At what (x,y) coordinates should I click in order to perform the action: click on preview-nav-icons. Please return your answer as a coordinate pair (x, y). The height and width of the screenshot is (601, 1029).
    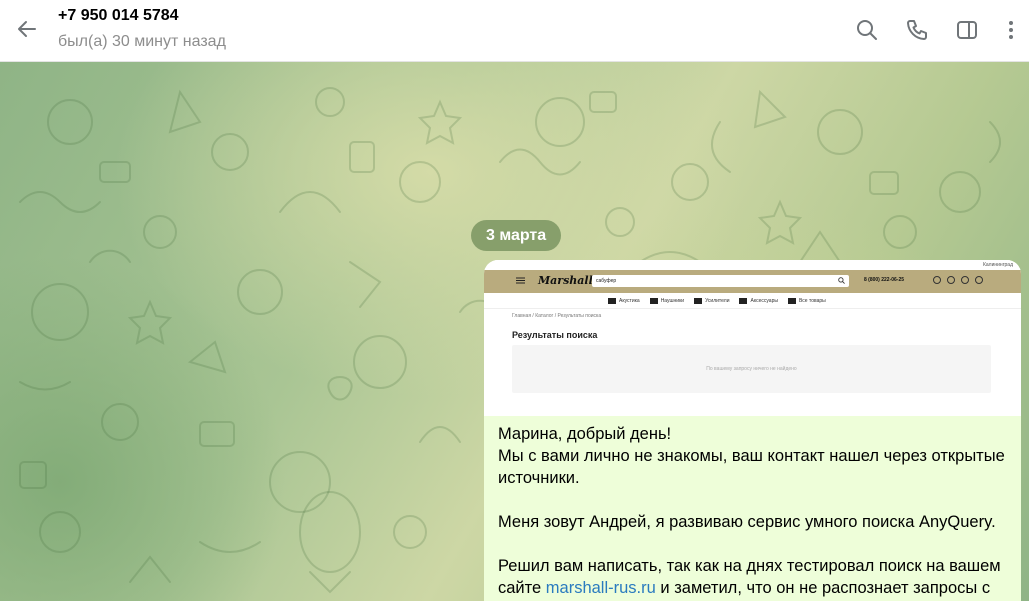
    Looking at the image, I should click on (958, 280).